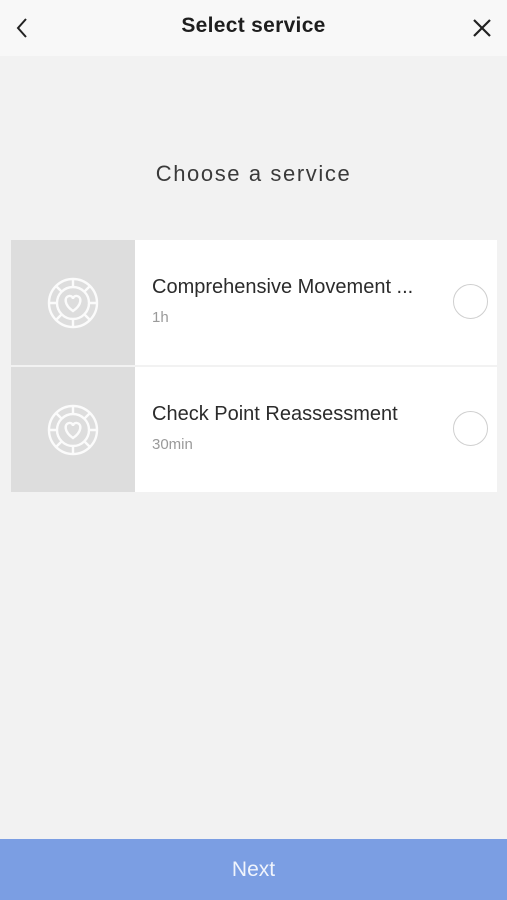 Image resolution: width=507 pixels, height=900 pixels. What do you see at coordinates (253, 173) in the screenshot?
I see `section-title: Choose a service` at bounding box center [253, 173].